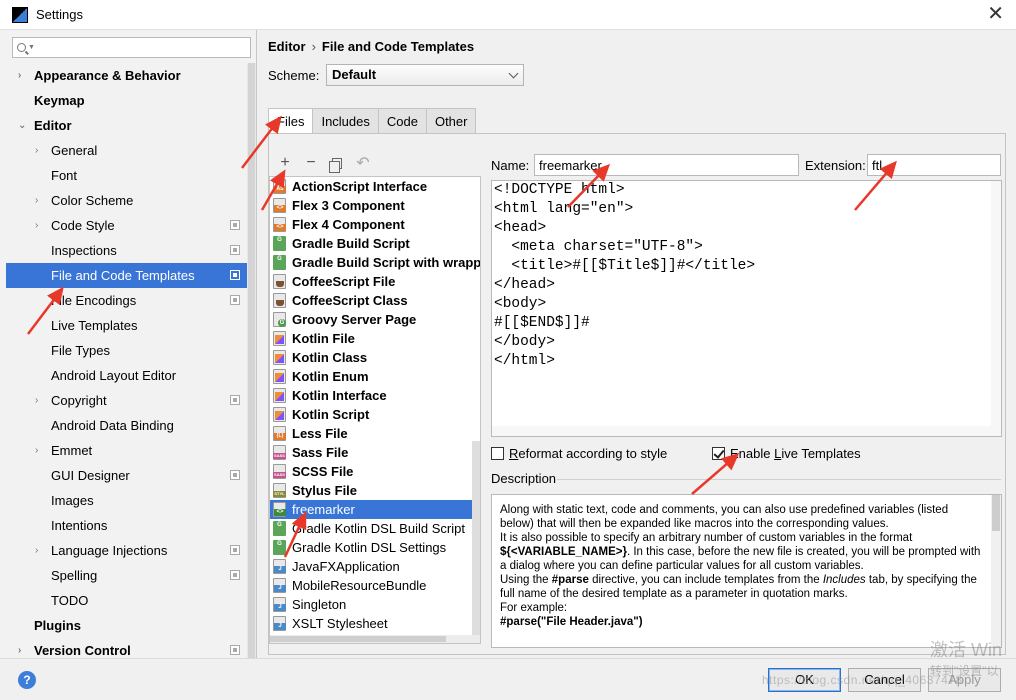  What do you see at coordinates (746, 266) in the screenshot?
I see `code-line: <title>#[[$Title$]]#</title>` at bounding box center [746, 266].